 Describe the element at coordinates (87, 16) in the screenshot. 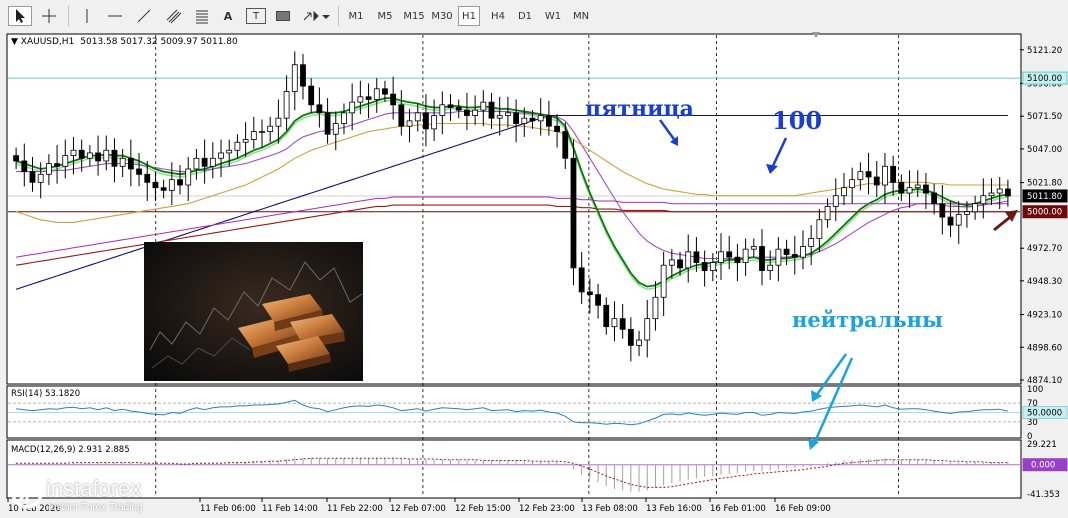

I see `vertical-line-tool` at that location.